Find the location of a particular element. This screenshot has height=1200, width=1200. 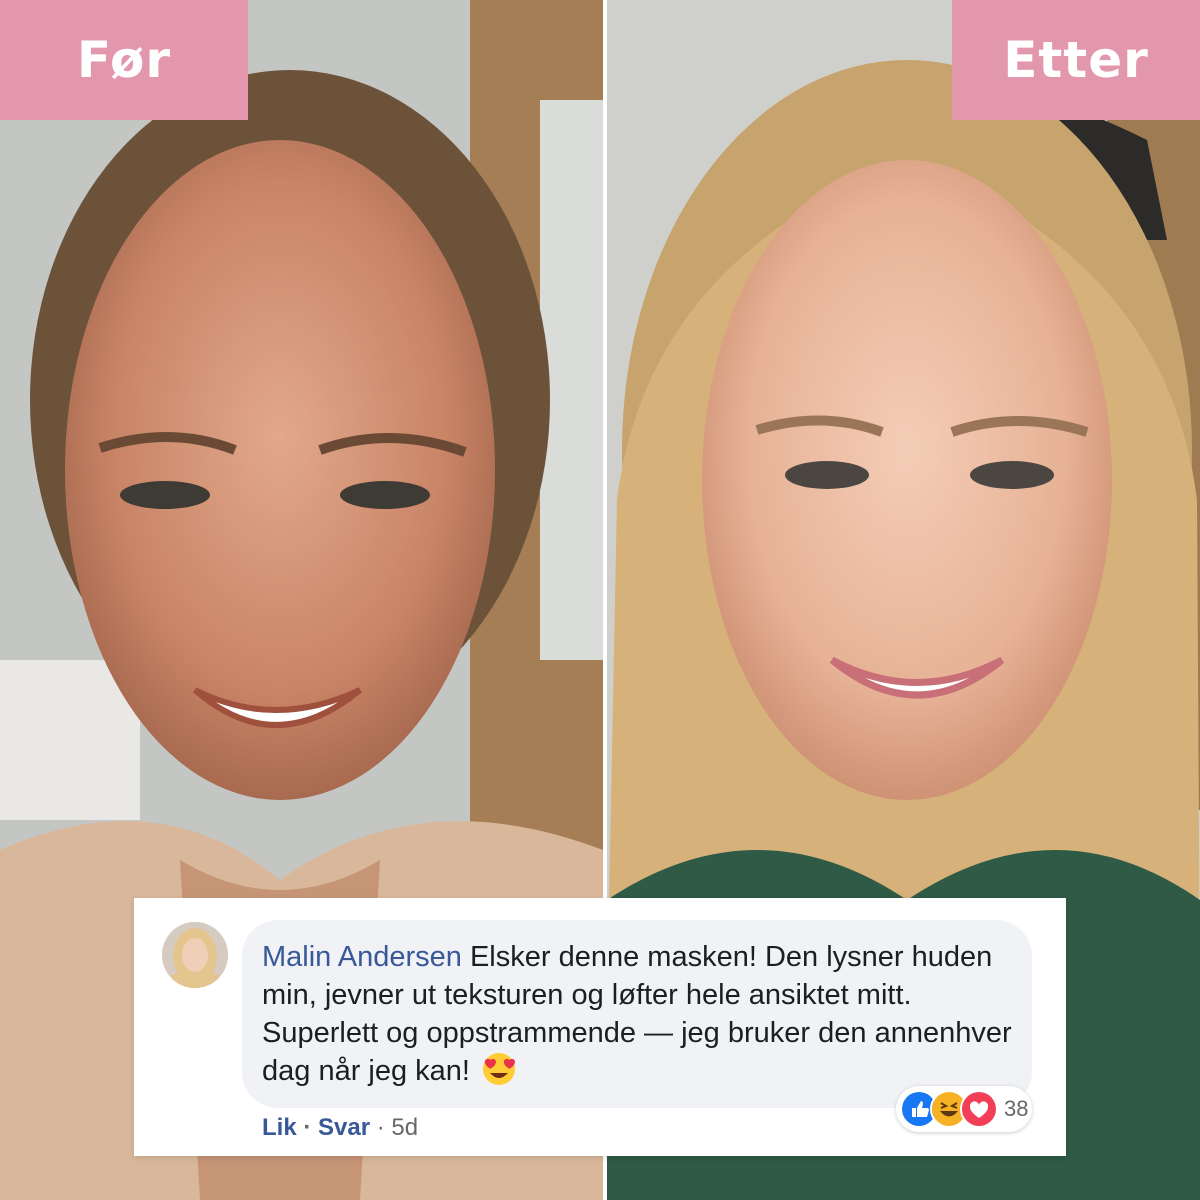

heart-eyes-emoji is located at coordinates (499, 1069).